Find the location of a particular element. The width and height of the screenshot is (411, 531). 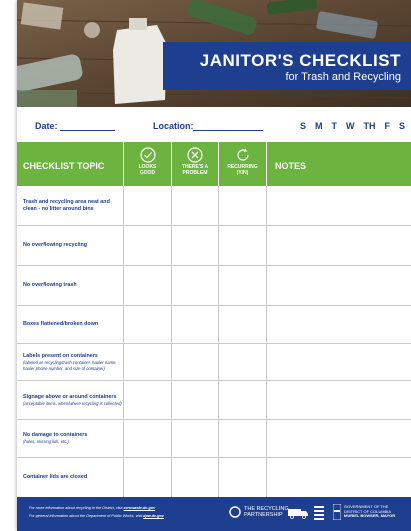

day-friday: F is located at coordinates (388, 126).